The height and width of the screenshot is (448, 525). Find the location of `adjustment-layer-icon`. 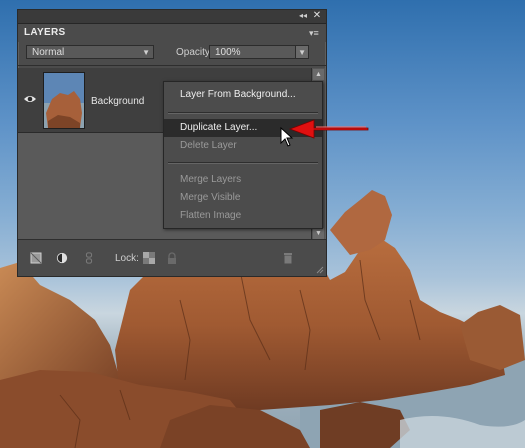

adjustment-layer-icon is located at coordinates (62, 258).